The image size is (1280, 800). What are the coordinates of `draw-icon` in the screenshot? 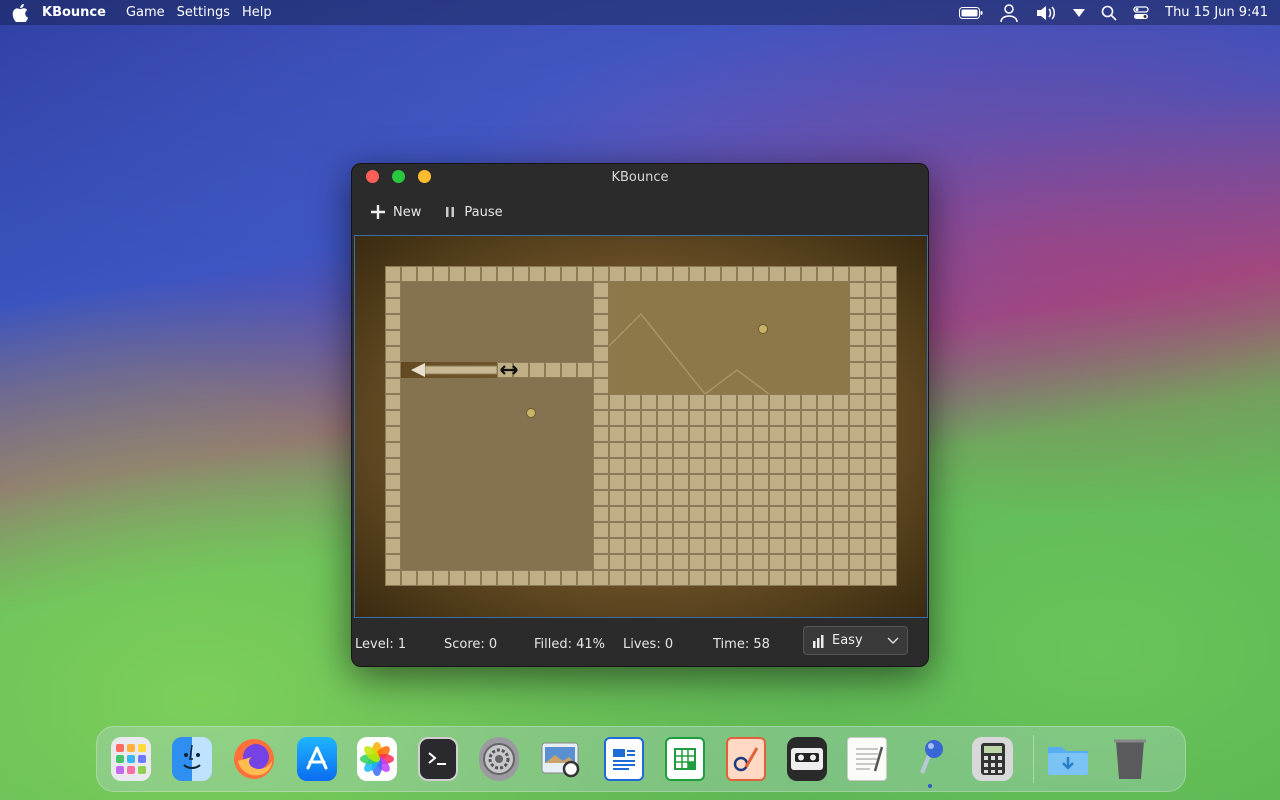 It's located at (746, 759).